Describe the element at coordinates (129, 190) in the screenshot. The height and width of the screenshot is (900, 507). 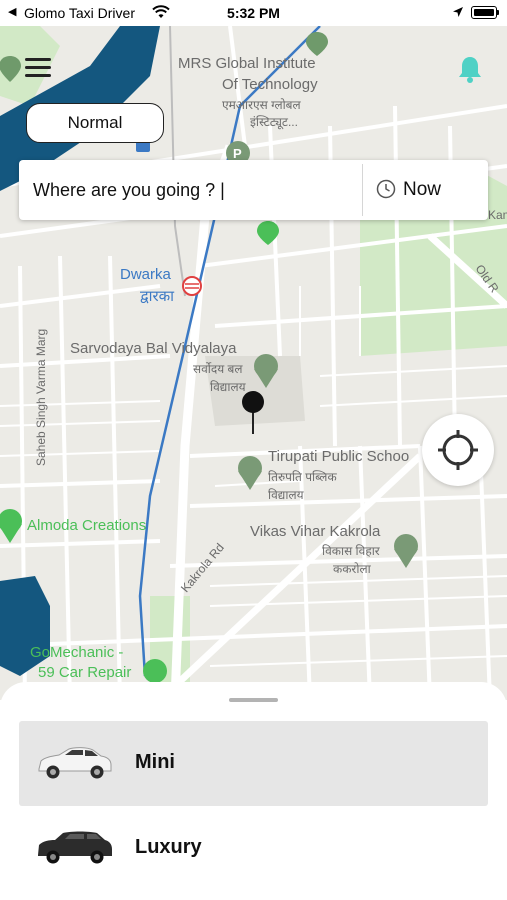
I see `destination-input: Where are you going ? |` at that location.